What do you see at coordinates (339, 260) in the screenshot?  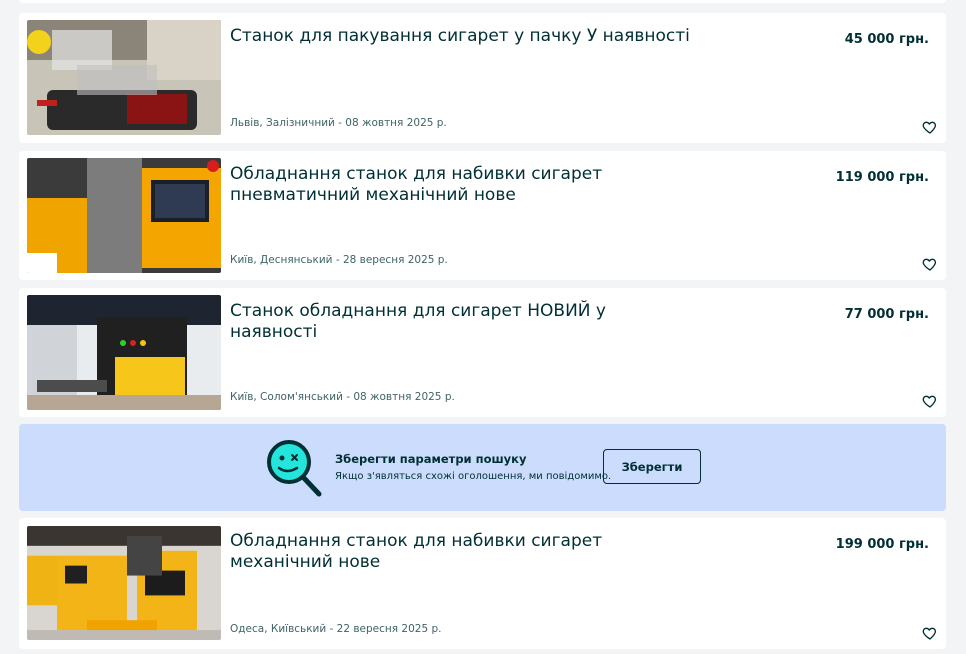 I see `listing-location-date: Київ, Деснянський - 28 вересня 2025 р.` at bounding box center [339, 260].